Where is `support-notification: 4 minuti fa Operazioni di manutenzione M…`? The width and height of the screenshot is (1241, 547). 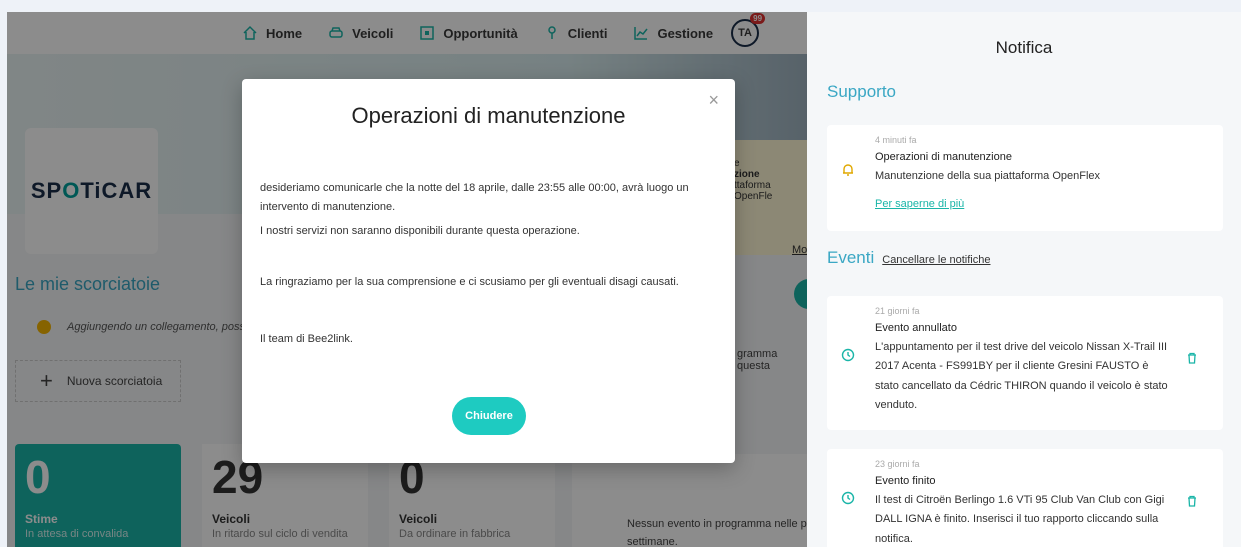
support-notification: 4 minuti fa Operazioni di manutenzione M… is located at coordinates (1025, 178).